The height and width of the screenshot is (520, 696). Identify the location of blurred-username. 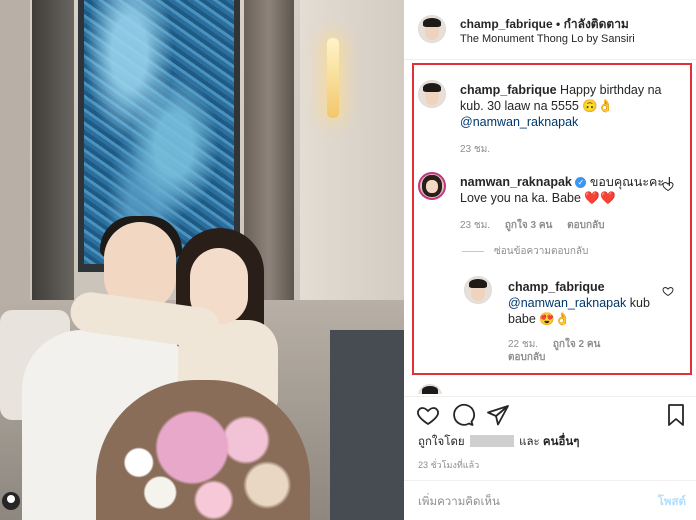
(491, 441).